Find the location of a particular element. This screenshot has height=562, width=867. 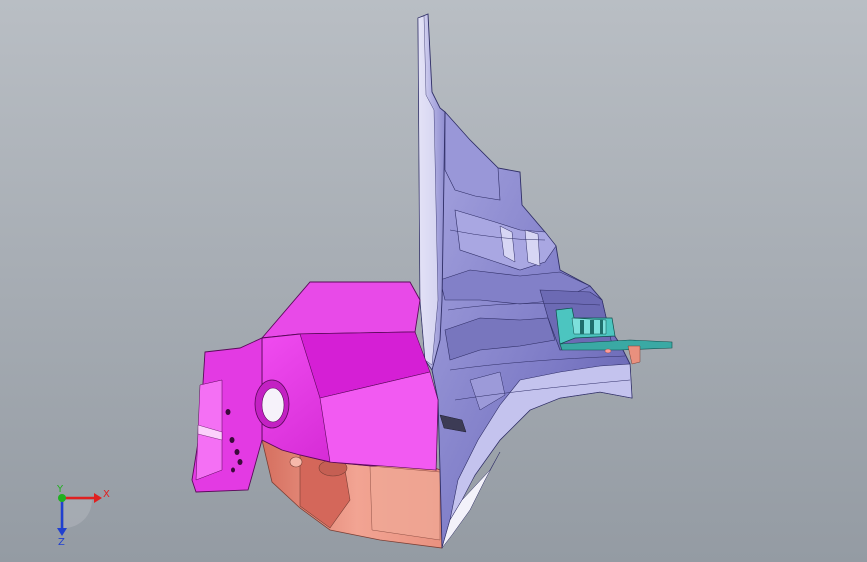

x-axis-label: X is located at coordinates (106, 494).